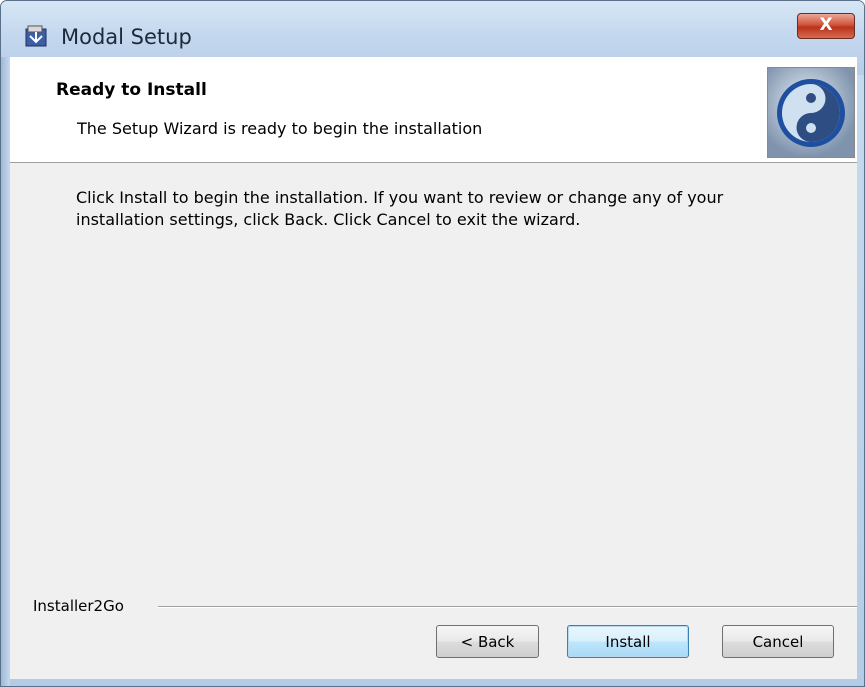 This screenshot has width=865, height=687. I want to click on window-title: Modal Setup, so click(126, 37).